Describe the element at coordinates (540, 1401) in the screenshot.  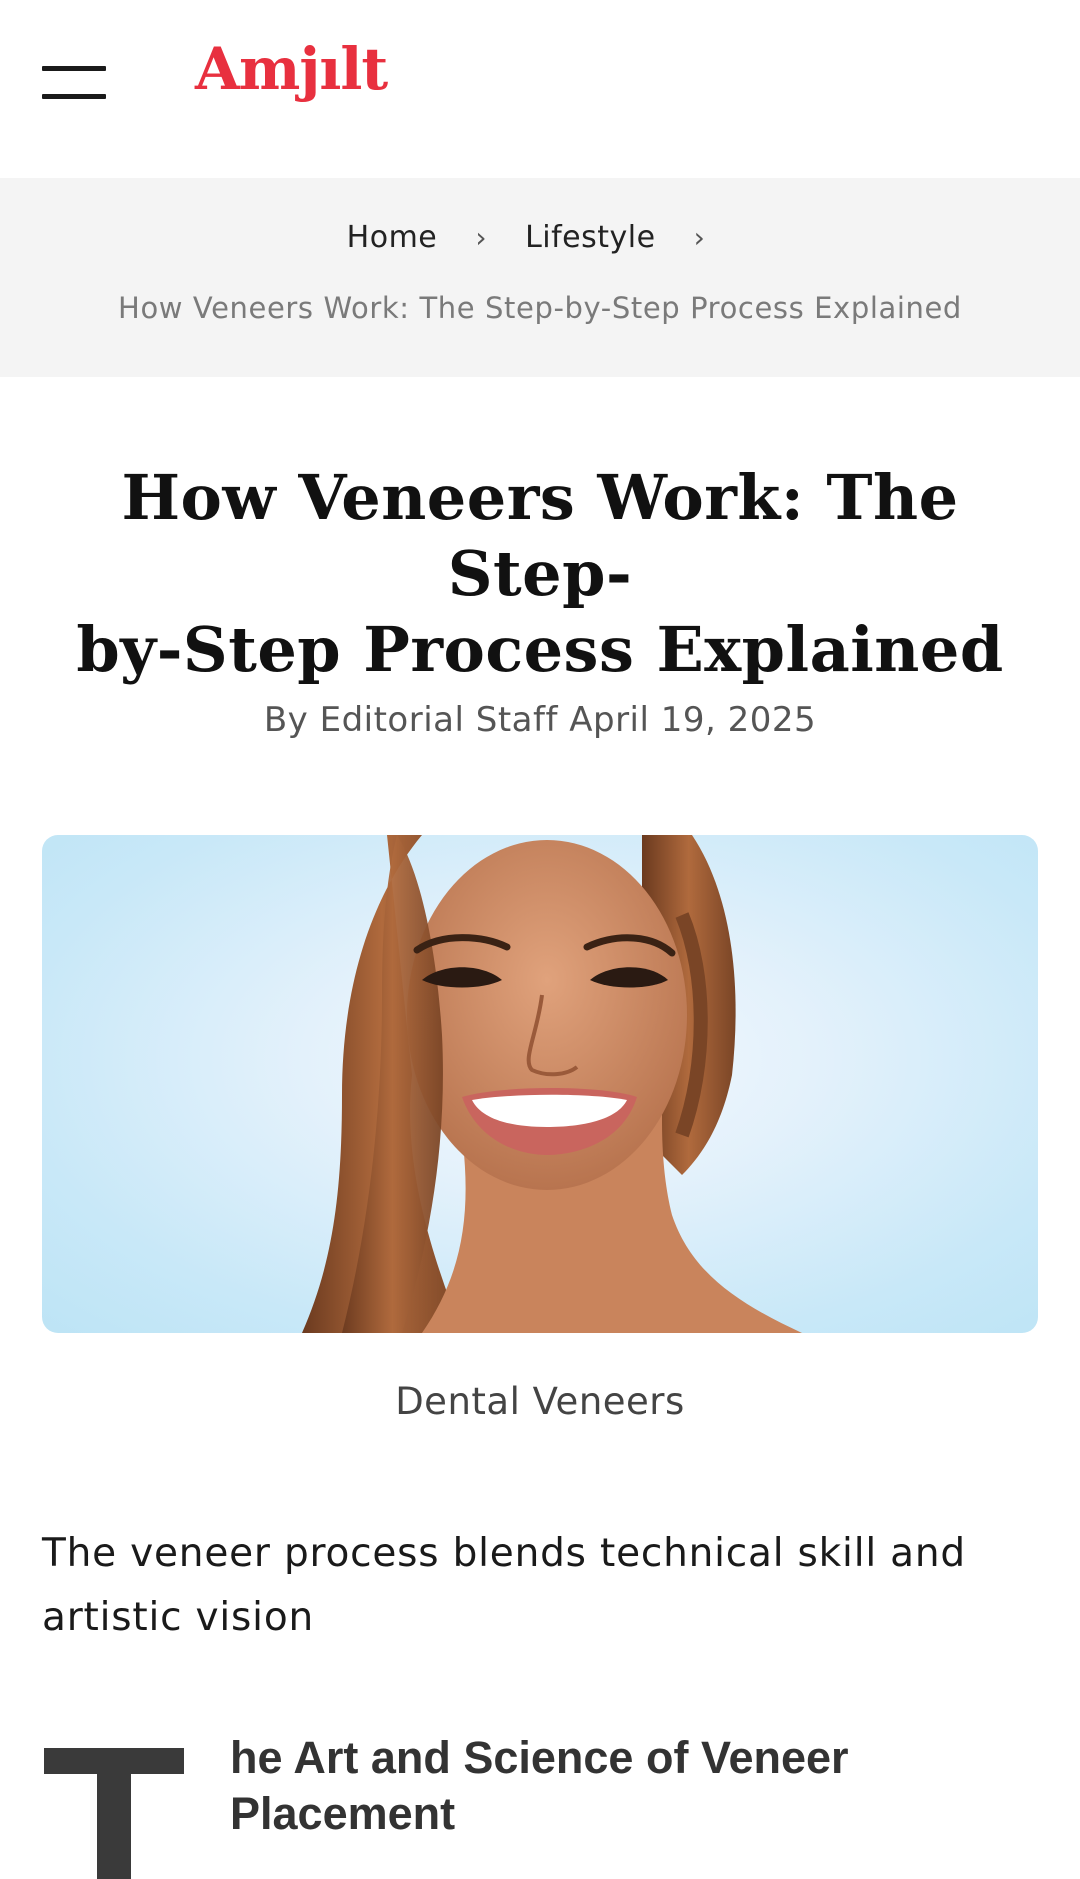
I see `hero-image-caption: Dental Veneers` at that location.